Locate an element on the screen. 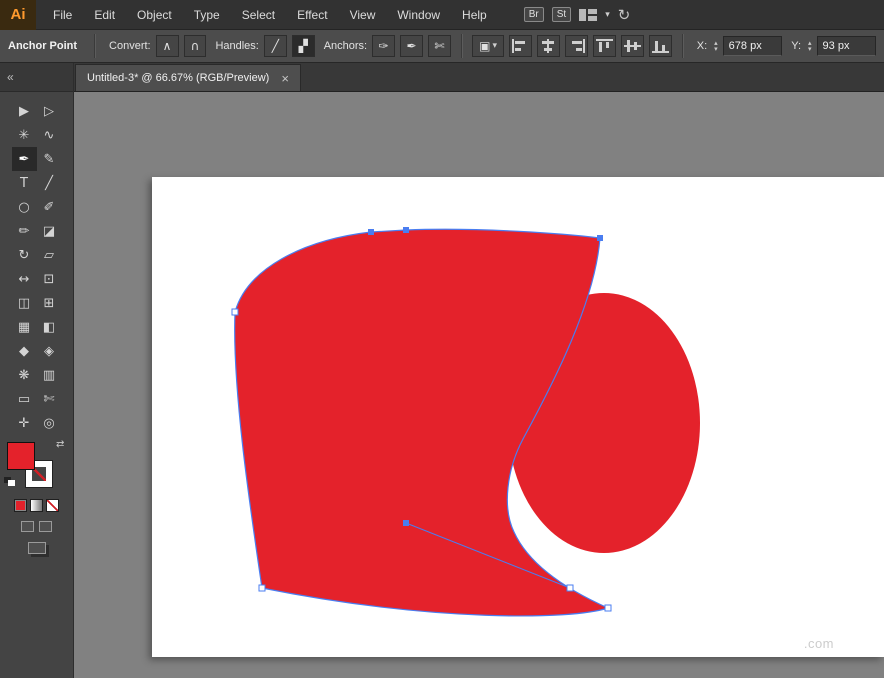  vertical-align-bottom-button is located at coordinates (660, 46).